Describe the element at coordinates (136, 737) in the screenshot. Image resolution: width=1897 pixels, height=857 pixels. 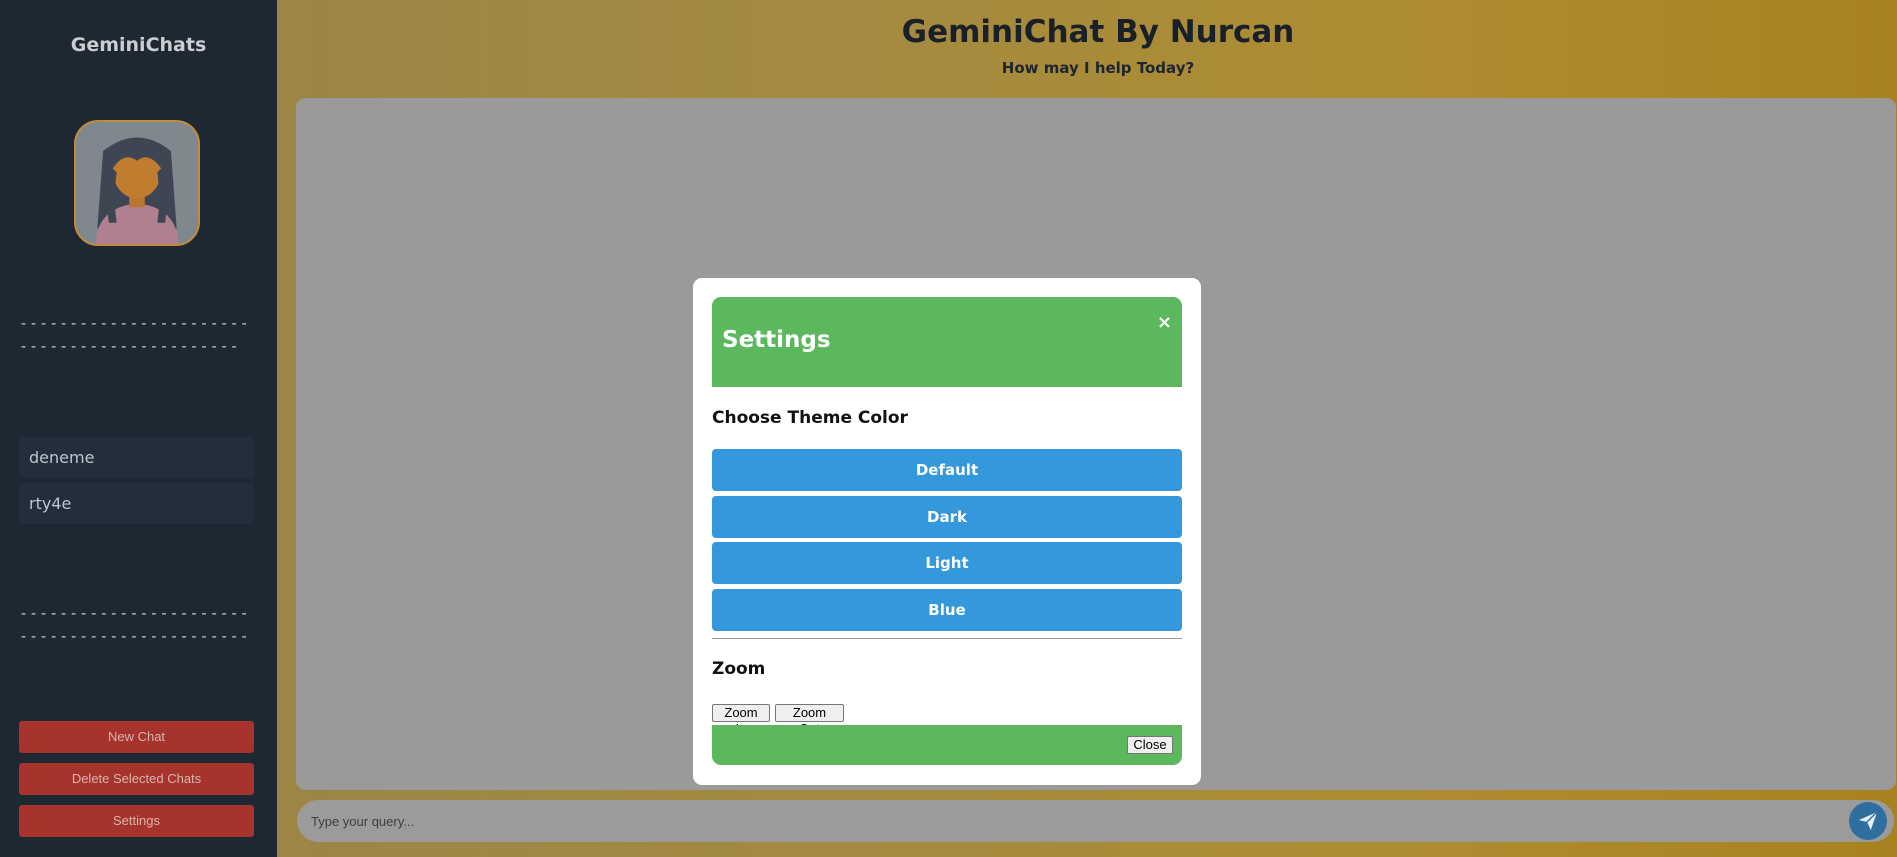
I see `new-chat-button: New Chat` at that location.